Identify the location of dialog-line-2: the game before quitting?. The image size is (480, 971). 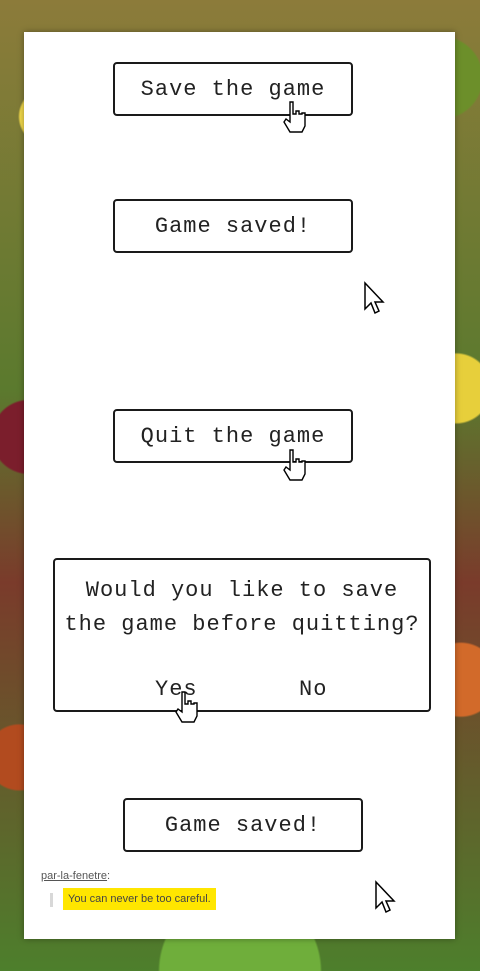
(242, 624).